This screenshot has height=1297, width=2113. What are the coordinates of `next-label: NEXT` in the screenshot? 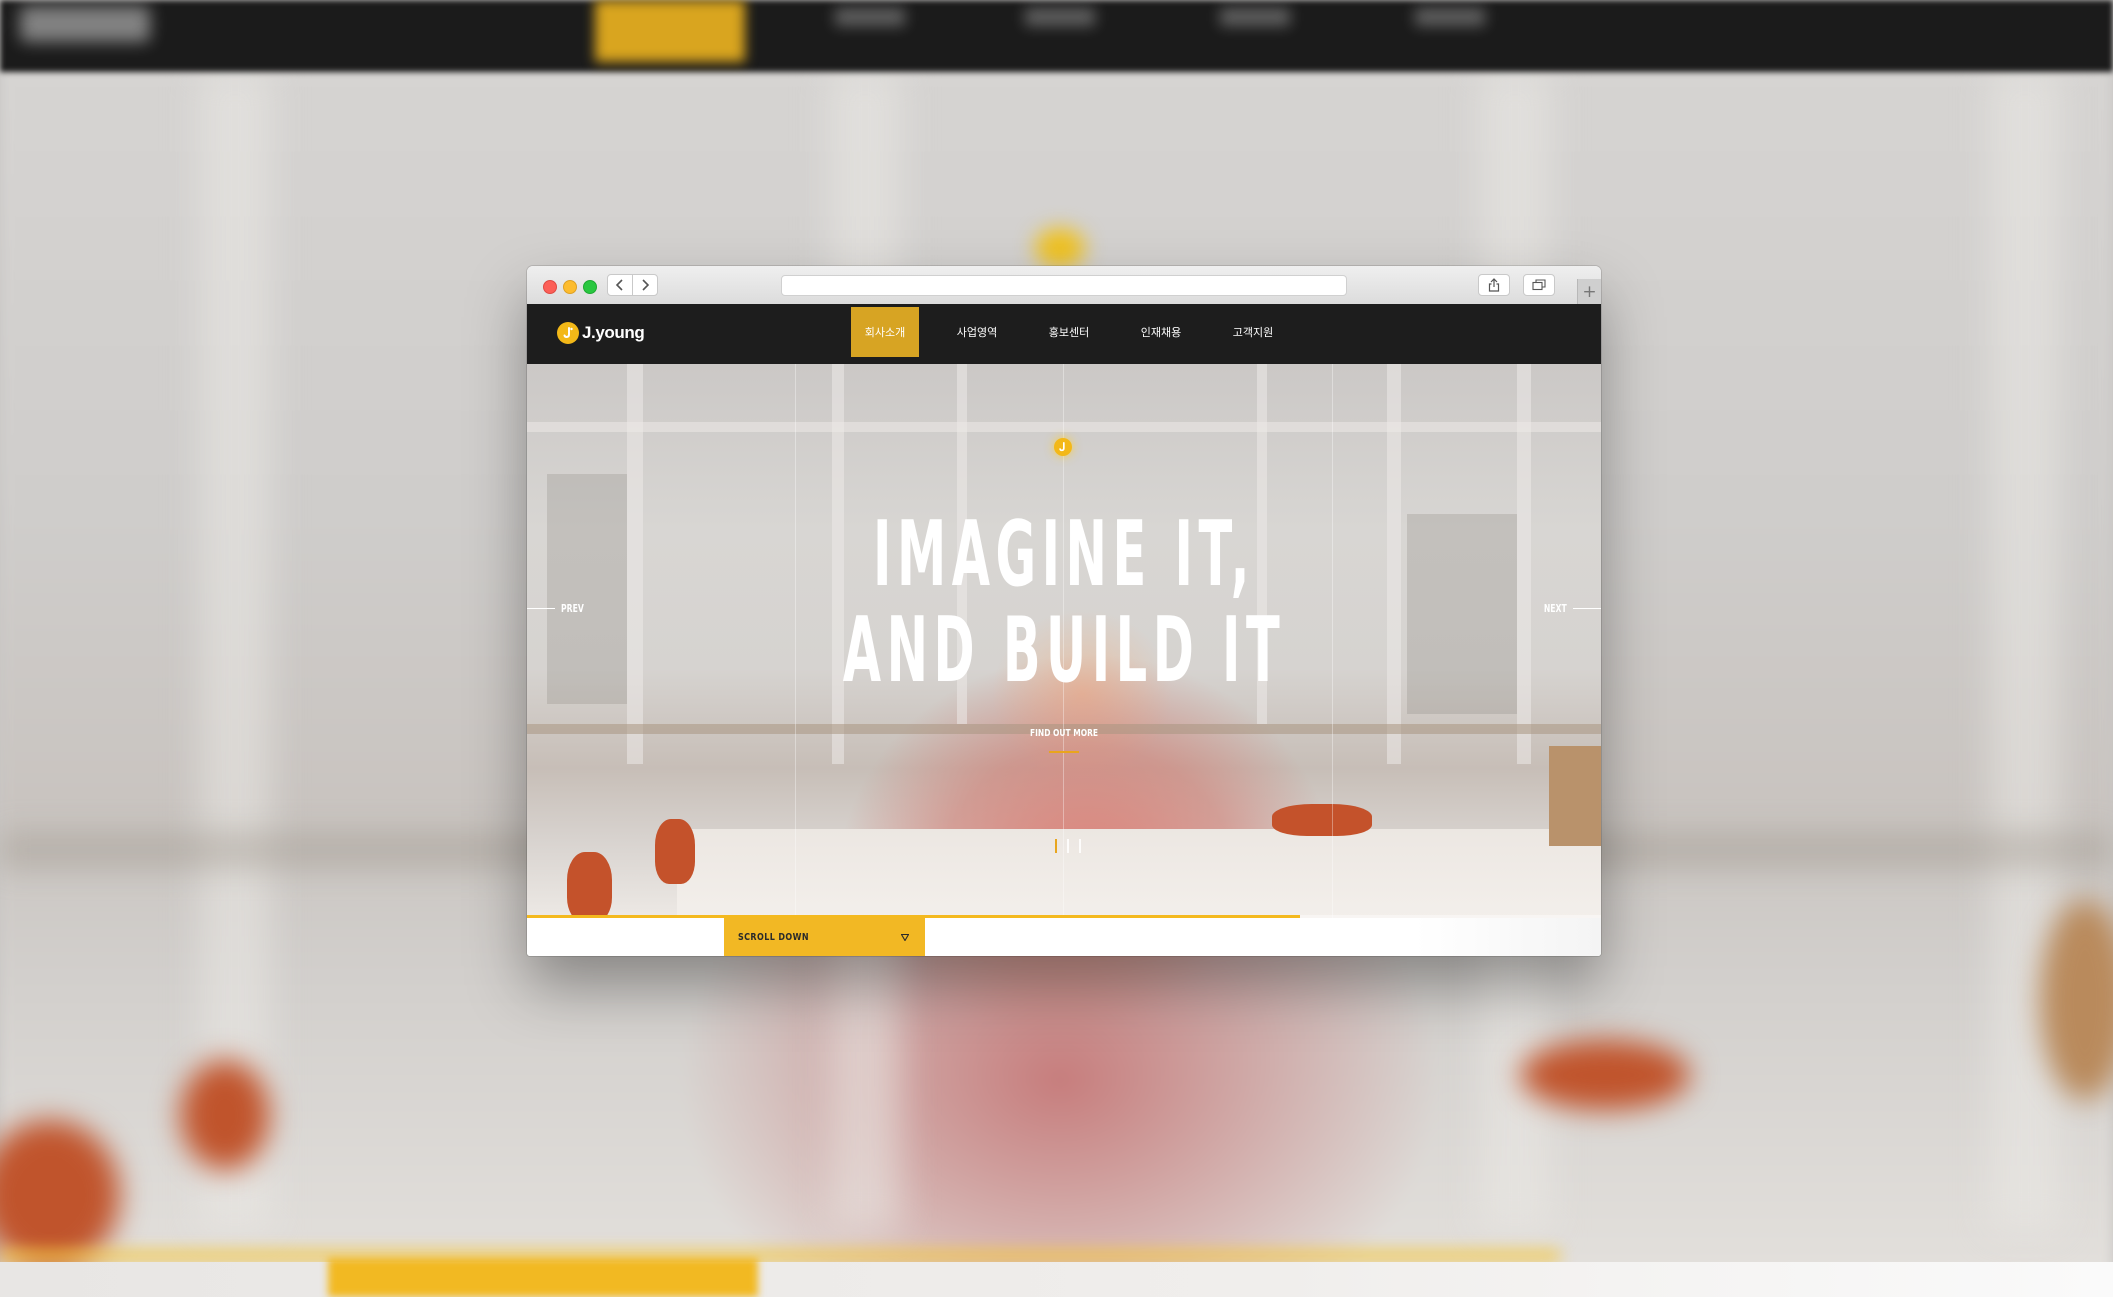 It's located at (1555, 608).